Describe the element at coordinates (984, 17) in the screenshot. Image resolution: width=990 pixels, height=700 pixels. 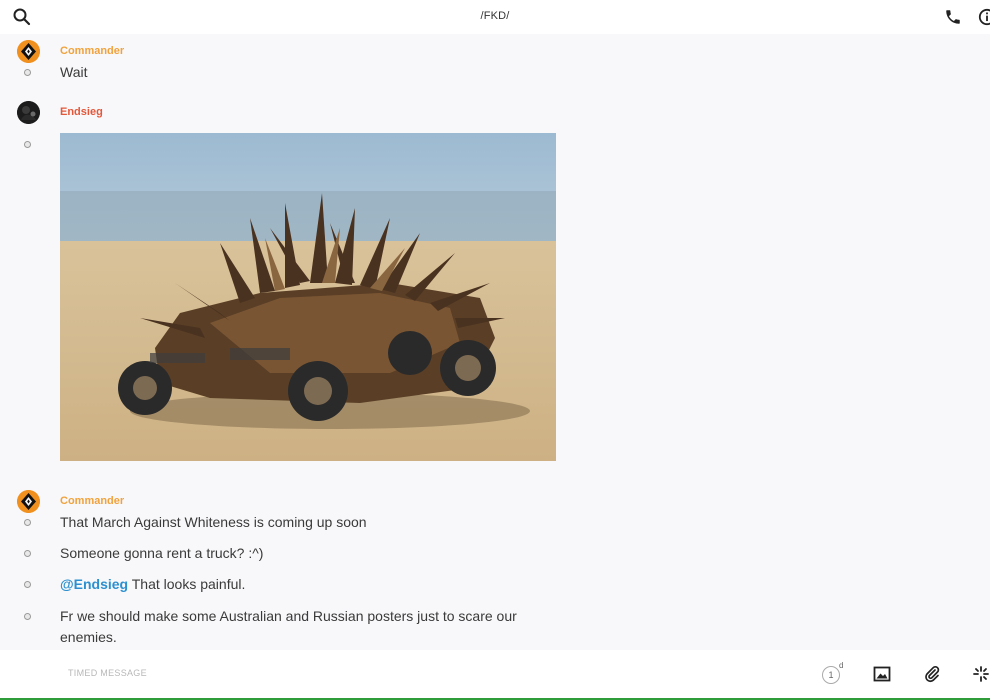
I see `info-icon` at that location.